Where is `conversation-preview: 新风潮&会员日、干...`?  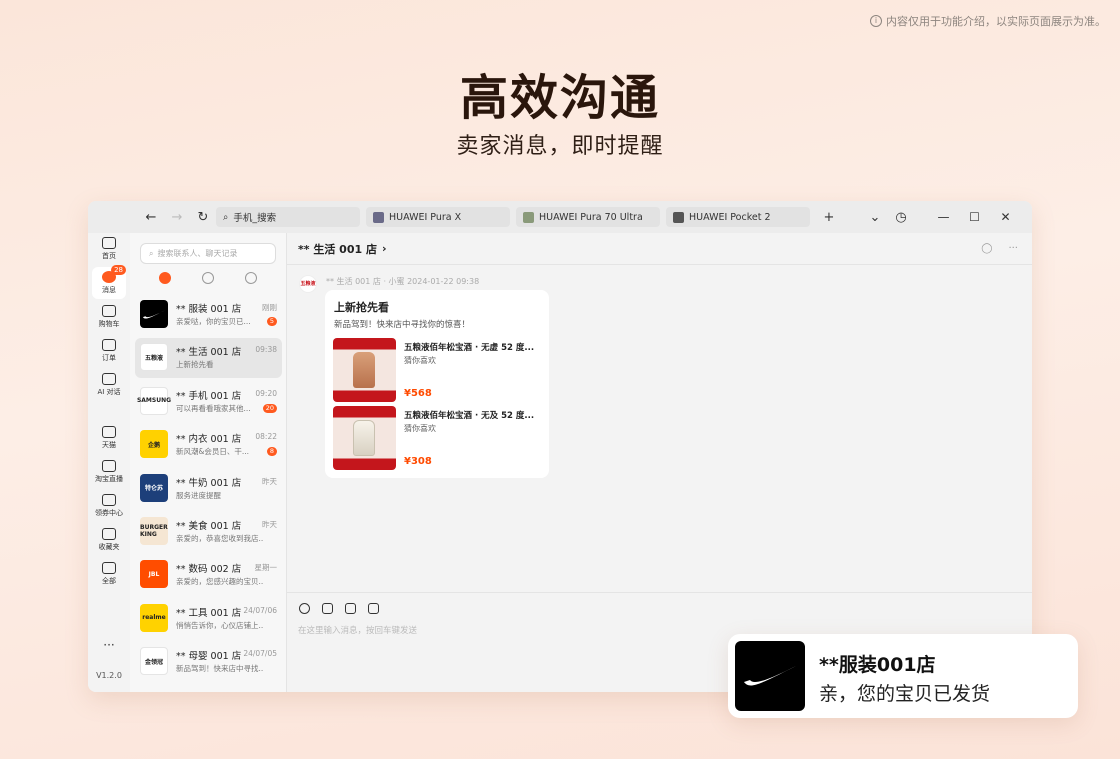 conversation-preview: 新风潮&会员日、干... is located at coordinates (212, 452).